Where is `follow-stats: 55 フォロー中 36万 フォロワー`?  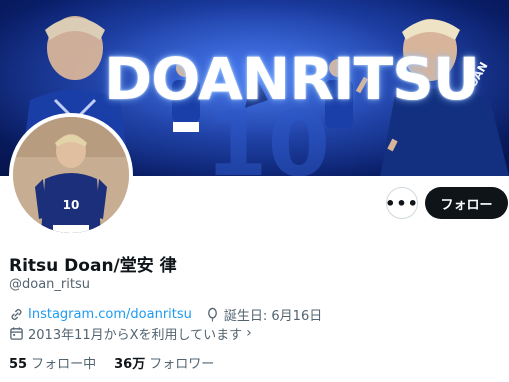 follow-stats: 55 フォロー中 36万 フォロワー is located at coordinates (120, 362).